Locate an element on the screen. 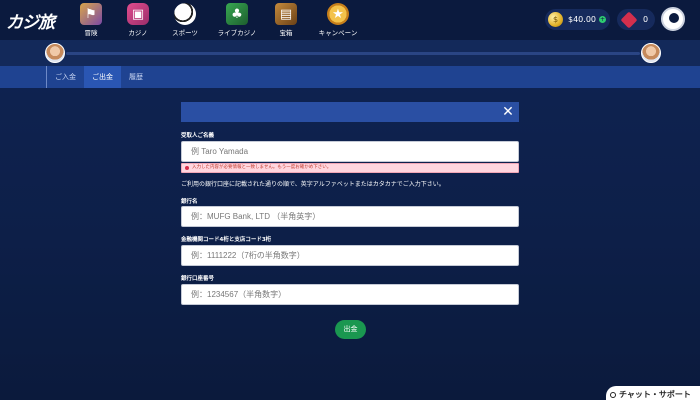 The width and height of the screenshot is (700, 400). form-header-bar: ✕ is located at coordinates (350, 112).